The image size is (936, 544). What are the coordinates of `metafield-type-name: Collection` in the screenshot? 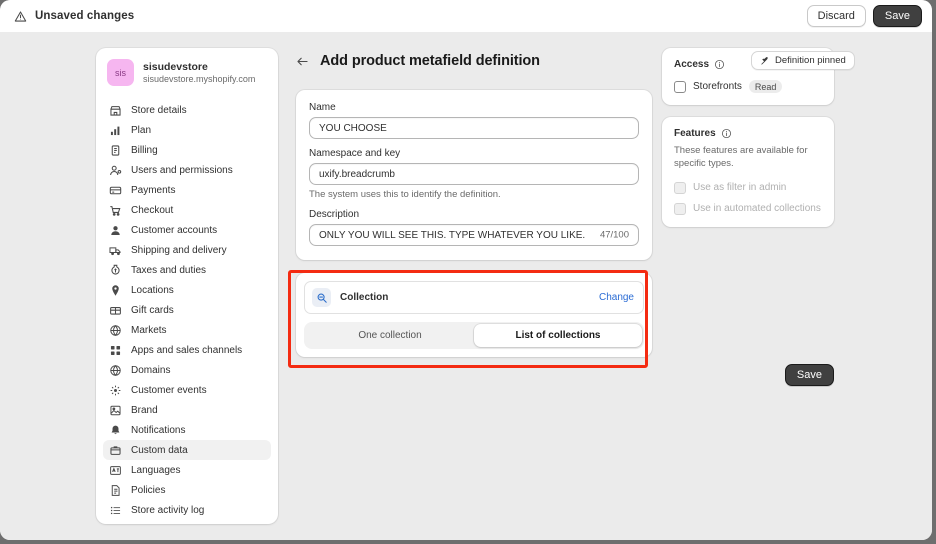 It's located at (364, 297).